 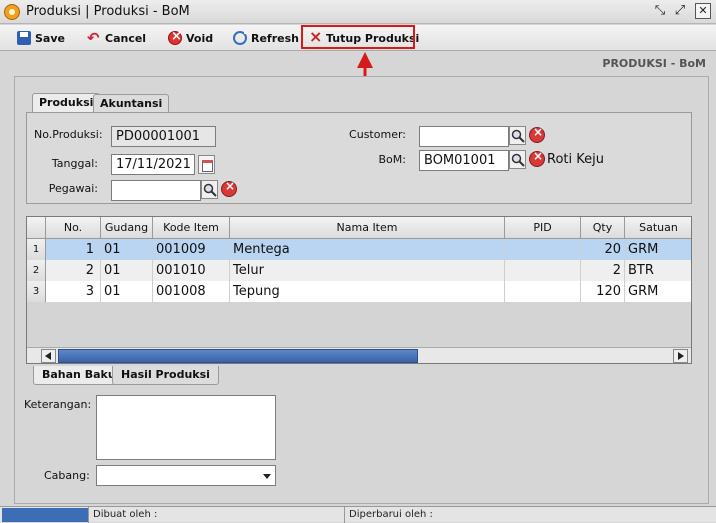 I want to click on cabang-select, so click(x=186, y=475).